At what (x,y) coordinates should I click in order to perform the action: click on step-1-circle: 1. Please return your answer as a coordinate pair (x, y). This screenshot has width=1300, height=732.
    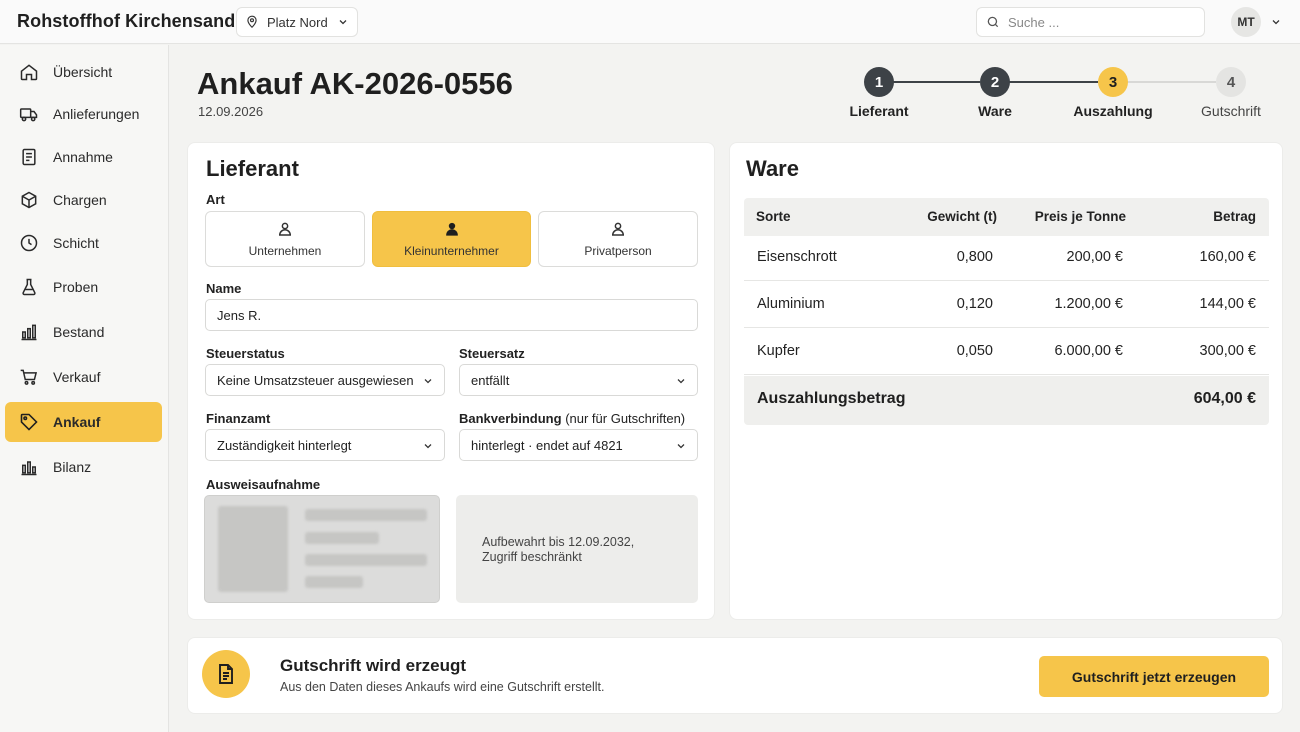
    Looking at the image, I should click on (879, 82).